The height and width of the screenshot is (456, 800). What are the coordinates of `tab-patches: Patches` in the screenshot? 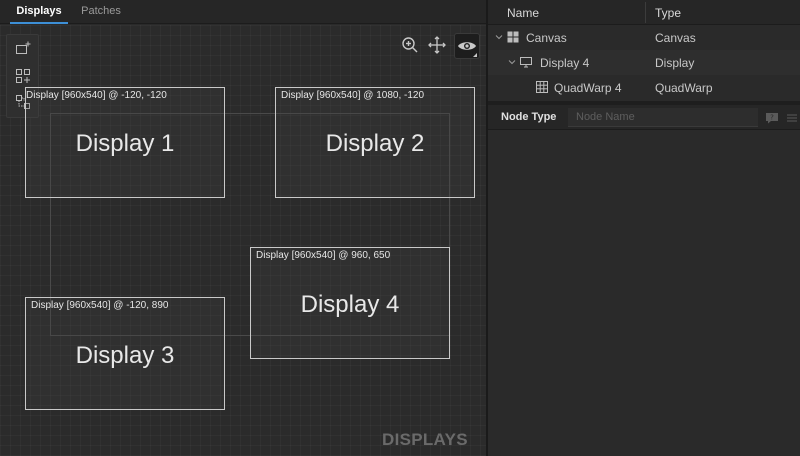 It's located at (101, 12).